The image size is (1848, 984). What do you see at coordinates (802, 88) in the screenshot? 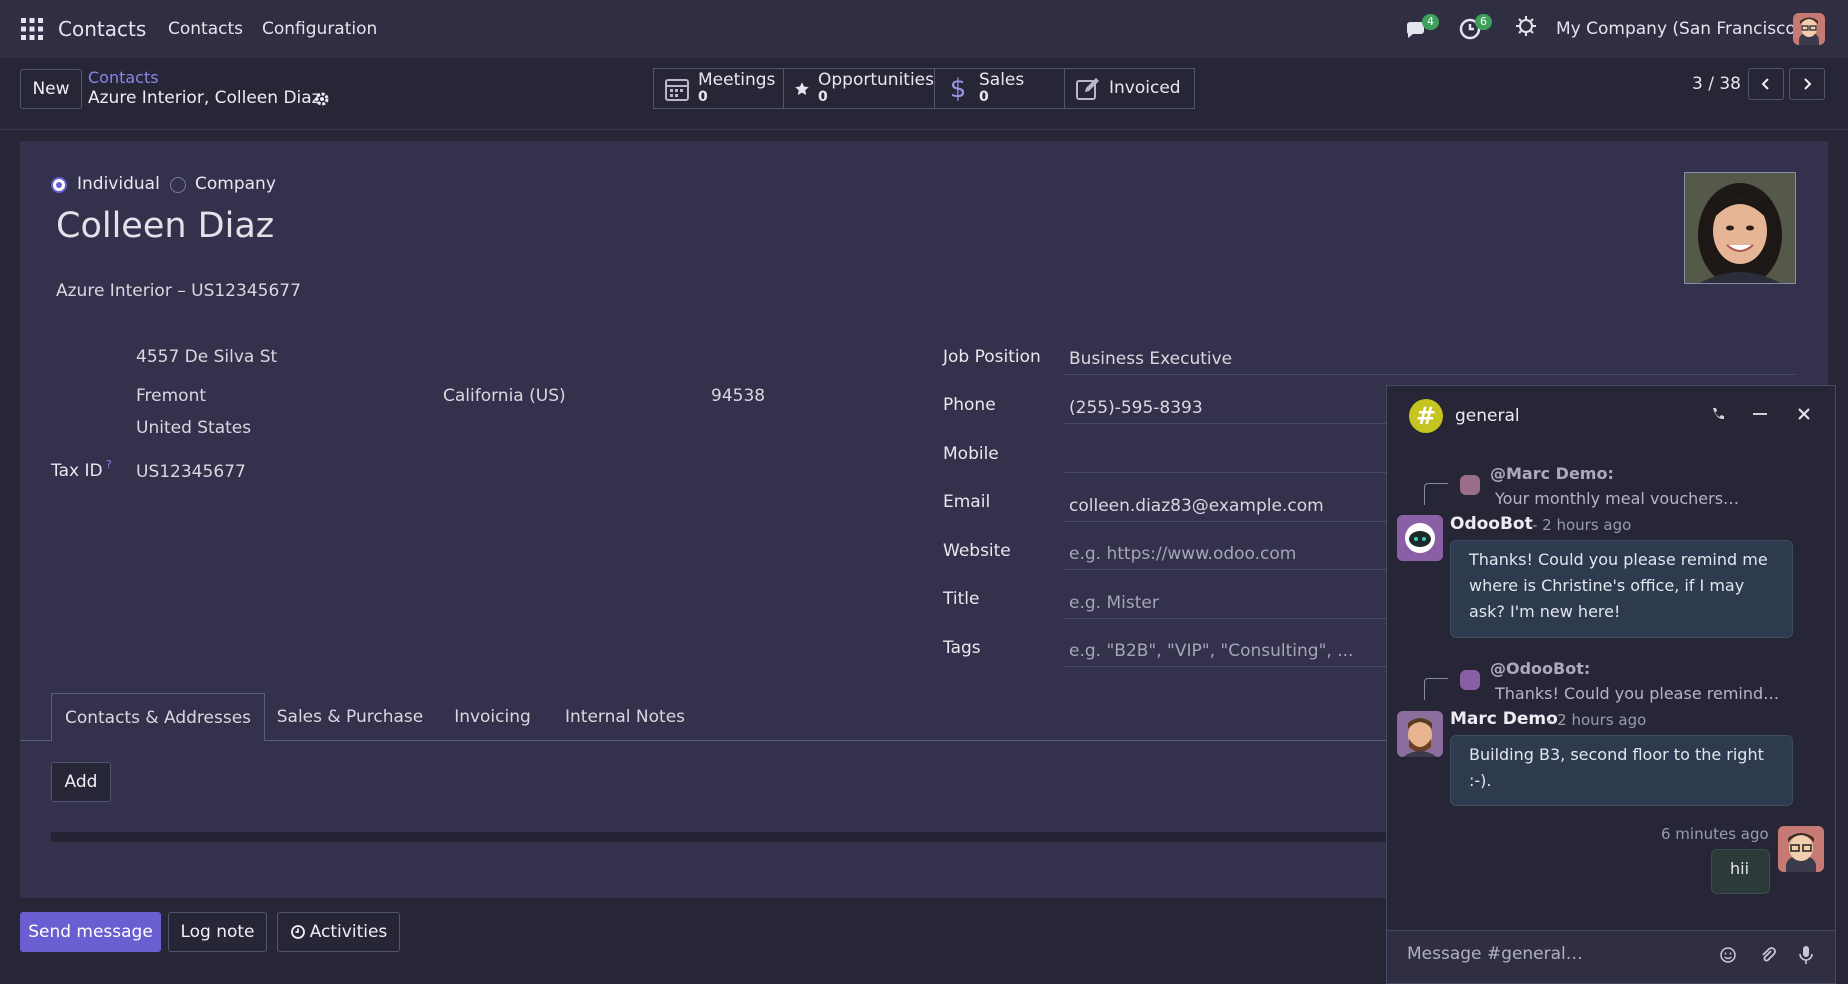
I see `star-icon` at bounding box center [802, 88].